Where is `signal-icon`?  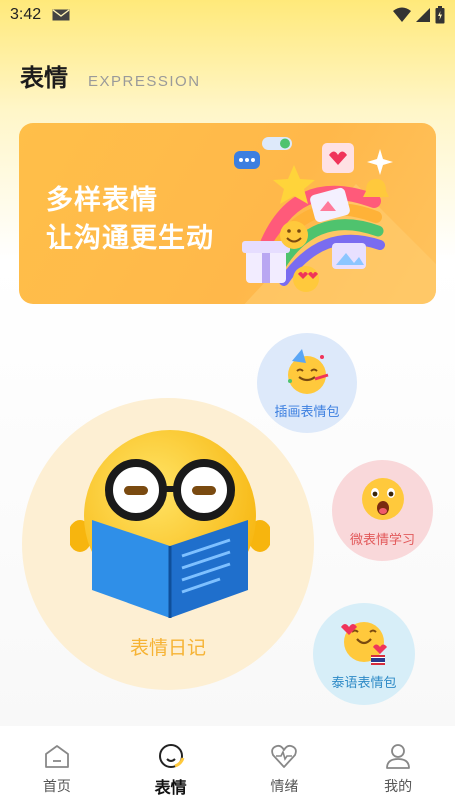 signal-icon is located at coordinates (423, 15).